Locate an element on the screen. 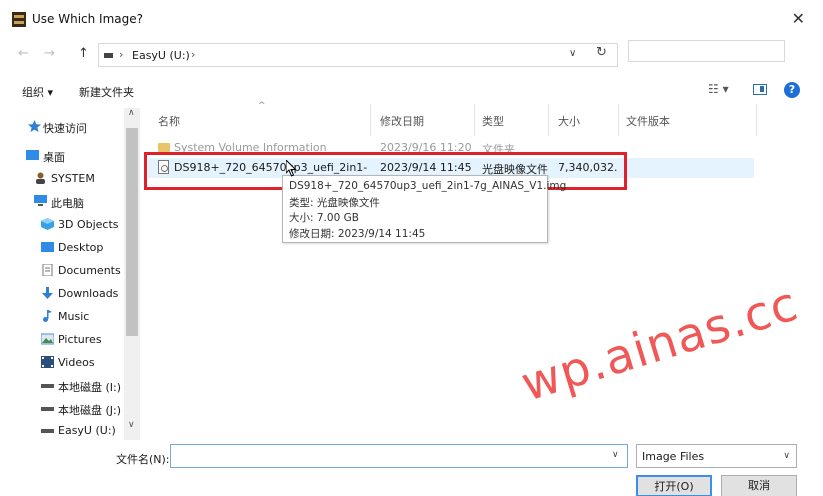  filename-input is located at coordinates (399, 456).